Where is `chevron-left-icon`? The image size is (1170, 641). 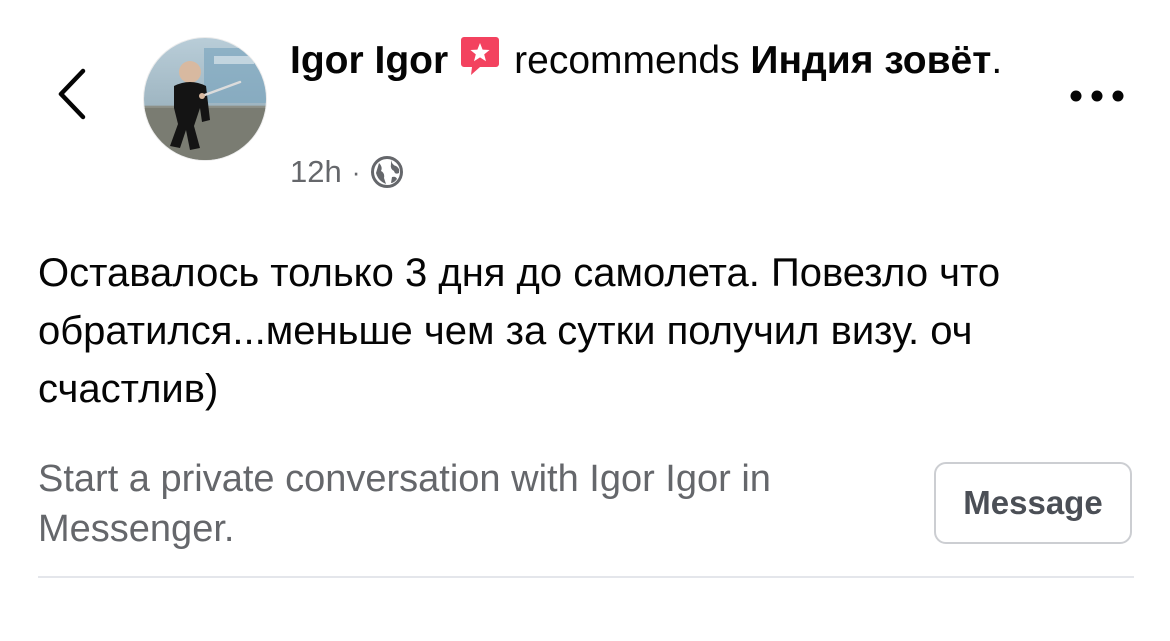 chevron-left-icon is located at coordinates (72, 96).